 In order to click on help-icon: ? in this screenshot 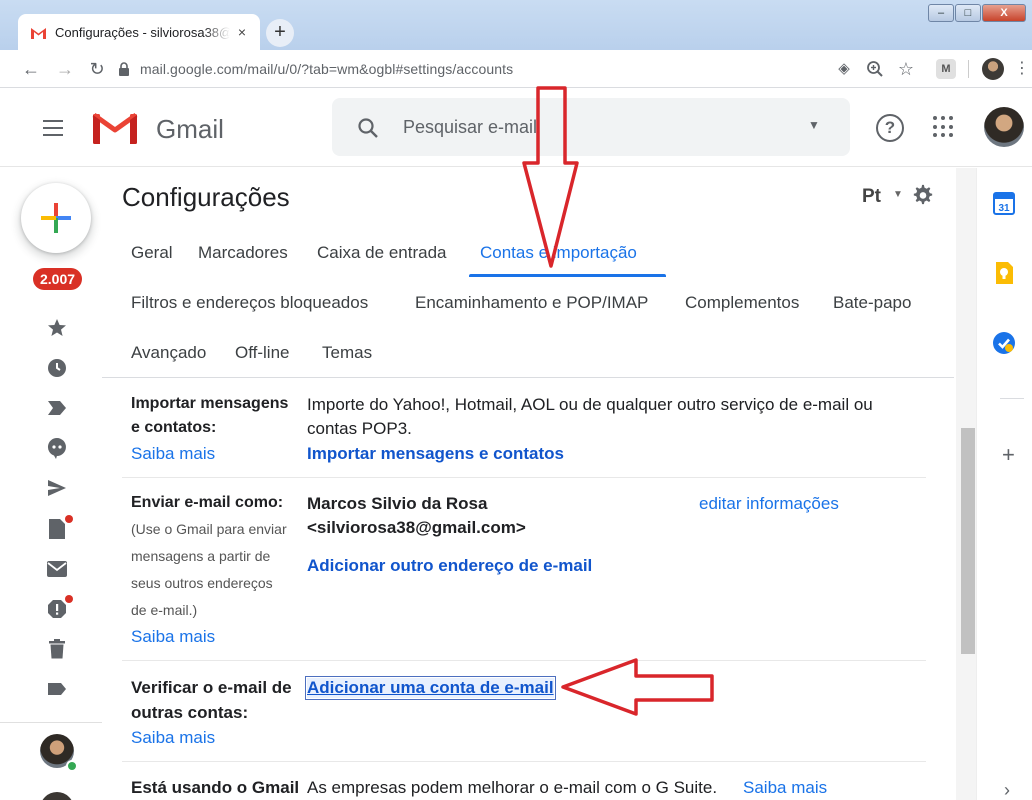, I will do `click(890, 128)`.